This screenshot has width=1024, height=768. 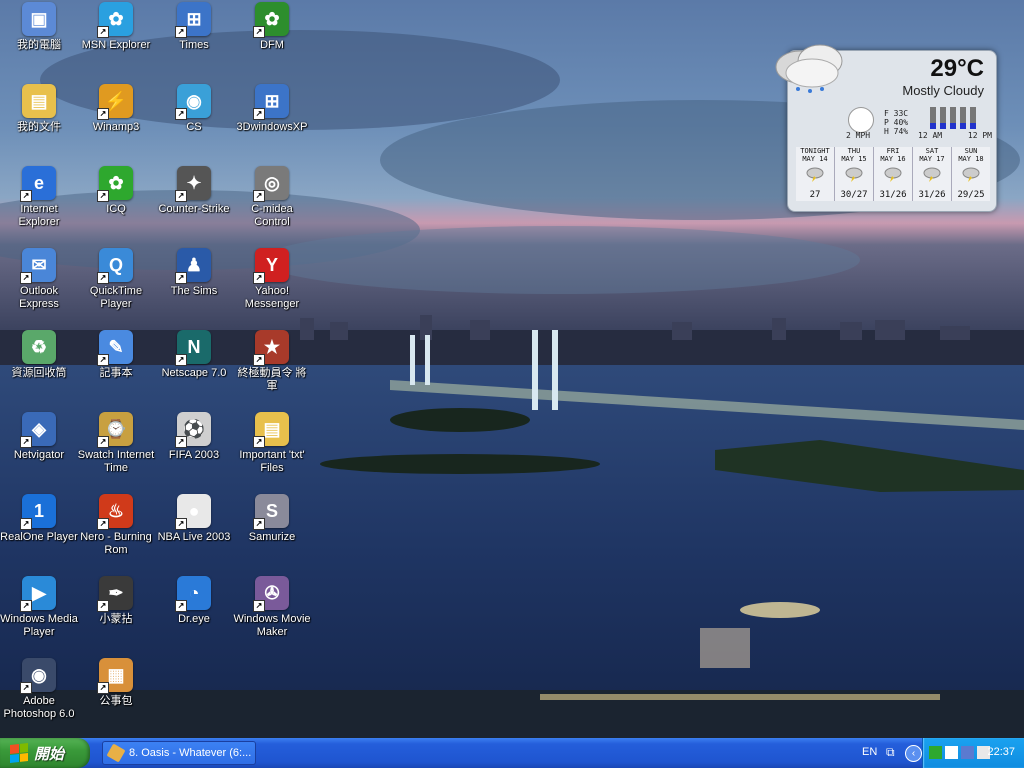 I want to click on clock: 22:37, so click(x=1001, y=752).